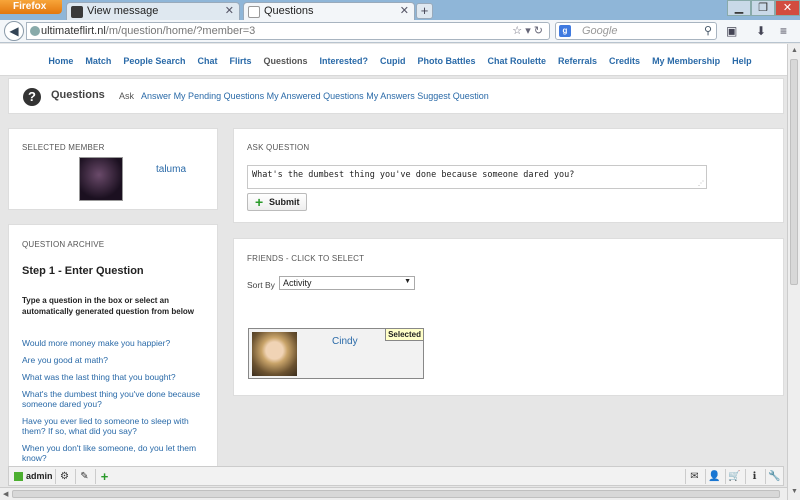 This screenshot has width=800, height=500. Describe the element at coordinates (207, 61) in the screenshot. I see `nav-item-chat: Chat` at that location.